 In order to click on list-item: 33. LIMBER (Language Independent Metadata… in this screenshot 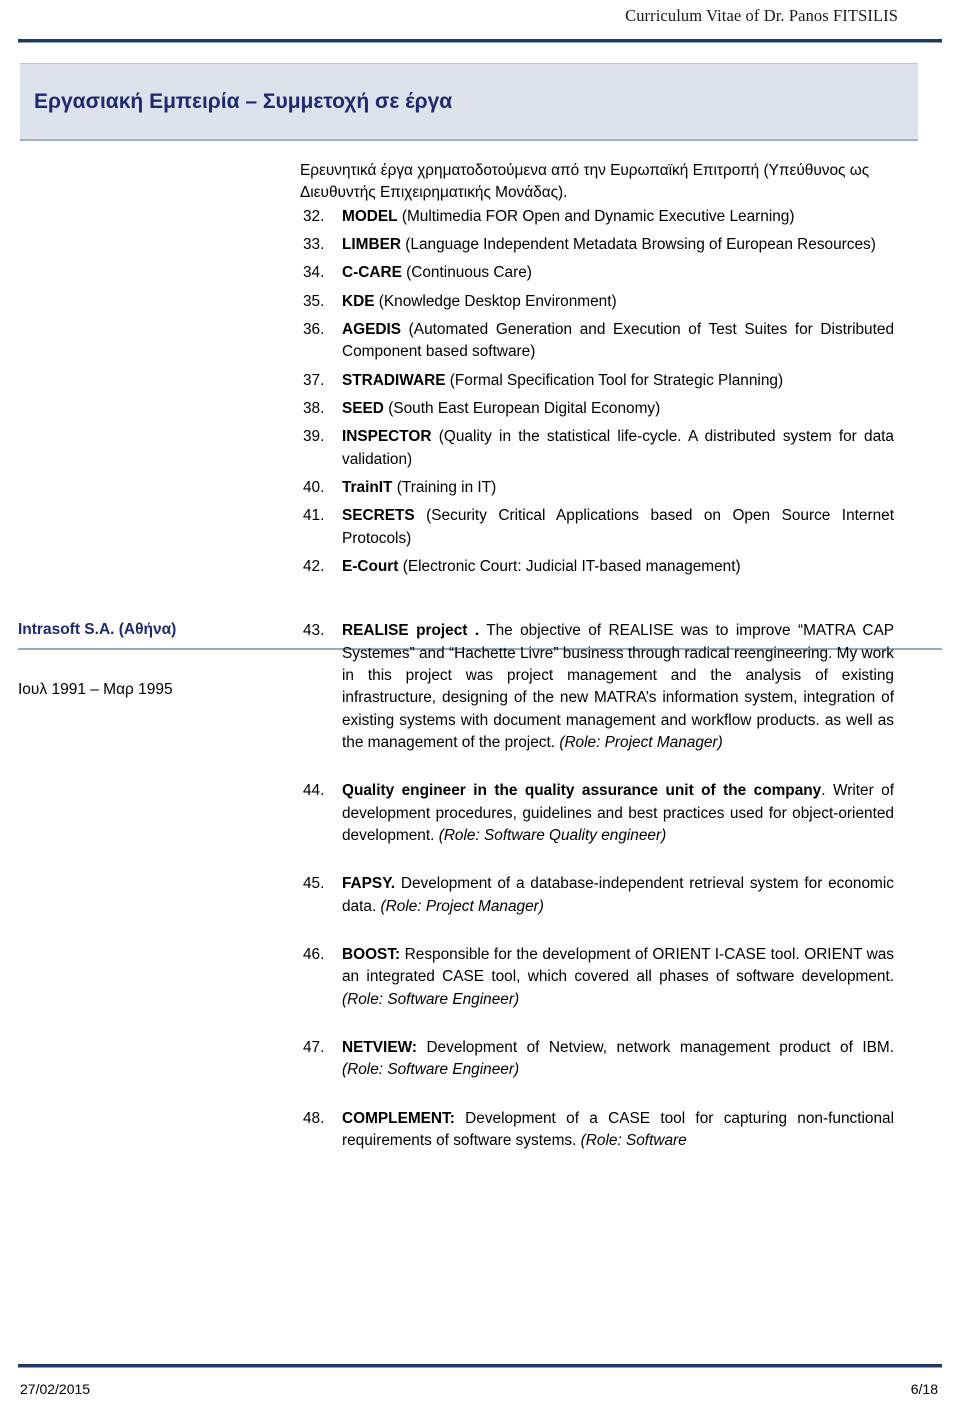, I will do `click(597, 245)`.